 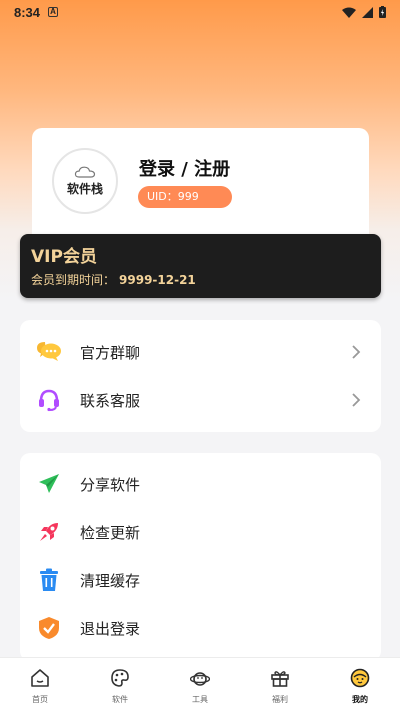 What do you see at coordinates (49, 628) in the screenshot?
I see `shield-check-icon` at bounding box center [49, 628].